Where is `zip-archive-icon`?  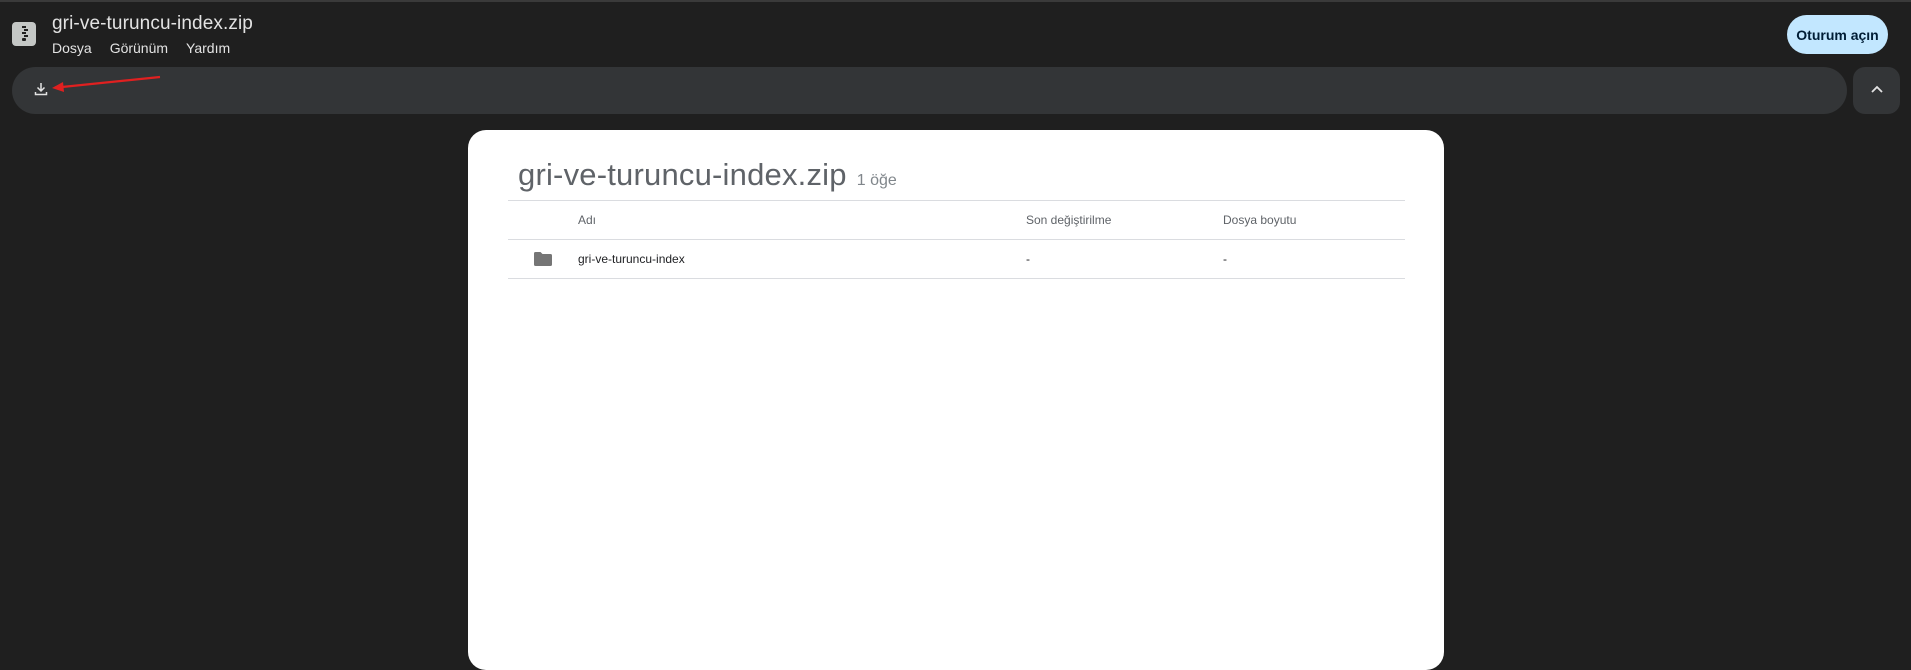 zip-archive-icon is located at coordinates (24, 34).